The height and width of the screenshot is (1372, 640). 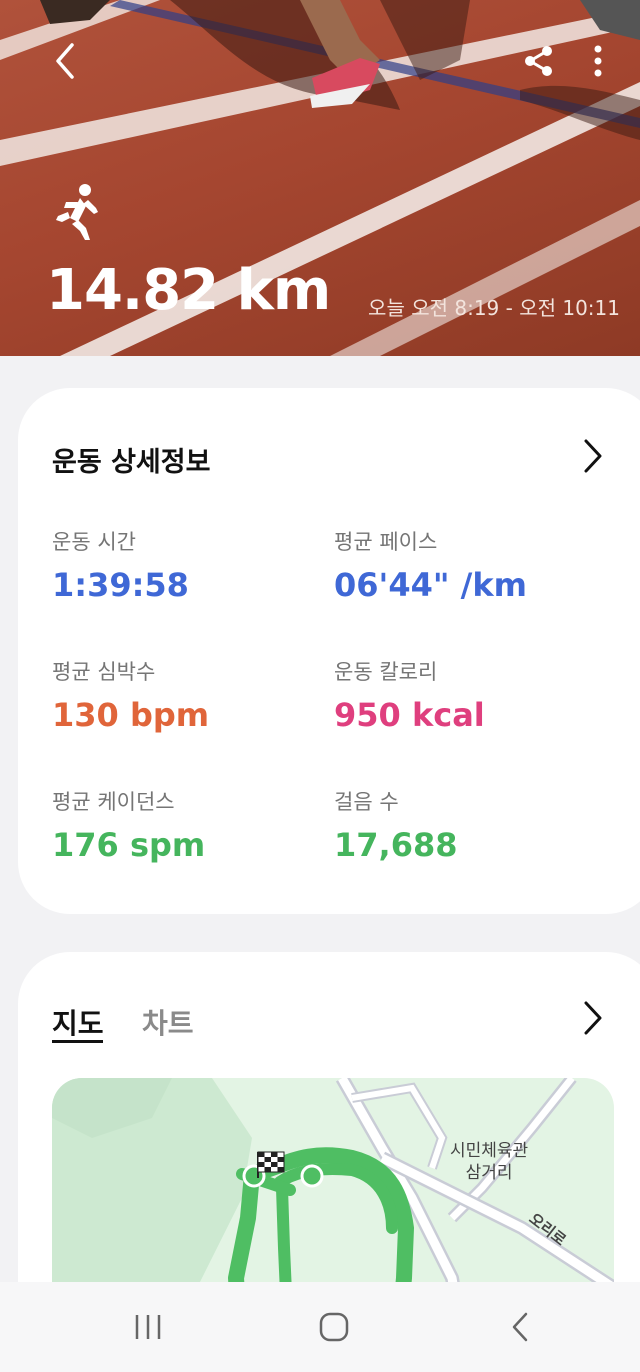 I want to click on stat-label: 평균 케이던스, so click(x=113, y=802).